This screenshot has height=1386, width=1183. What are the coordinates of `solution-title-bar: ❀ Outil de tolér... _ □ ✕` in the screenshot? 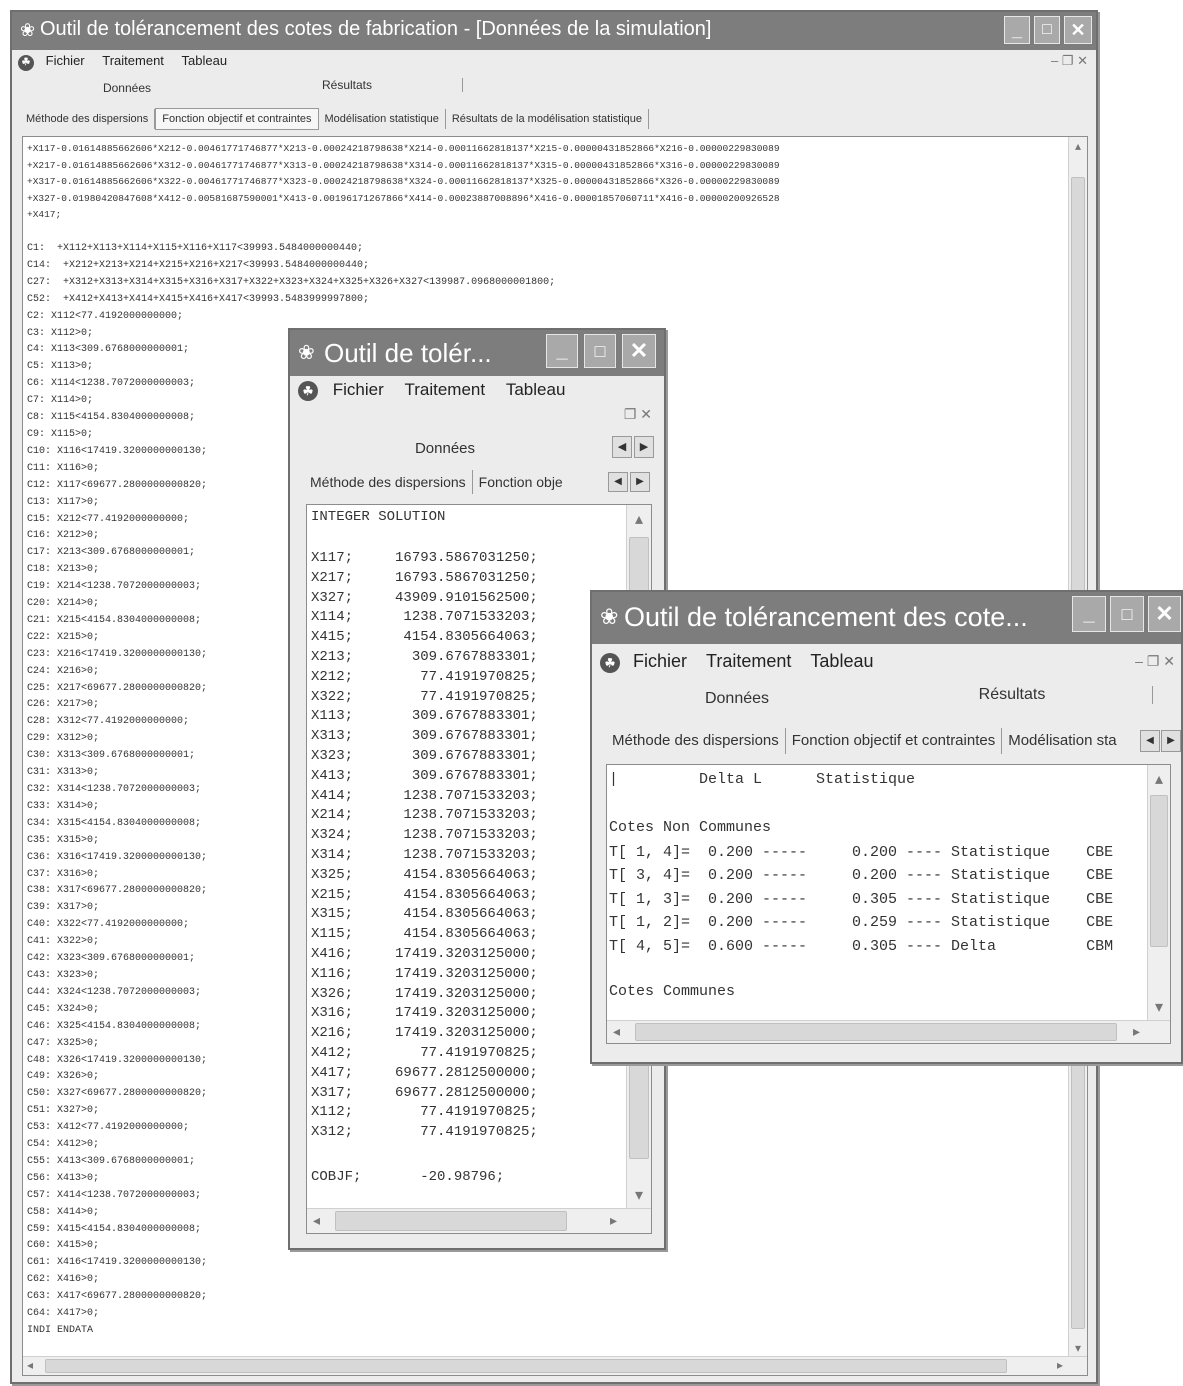 It's located at (477, 353).